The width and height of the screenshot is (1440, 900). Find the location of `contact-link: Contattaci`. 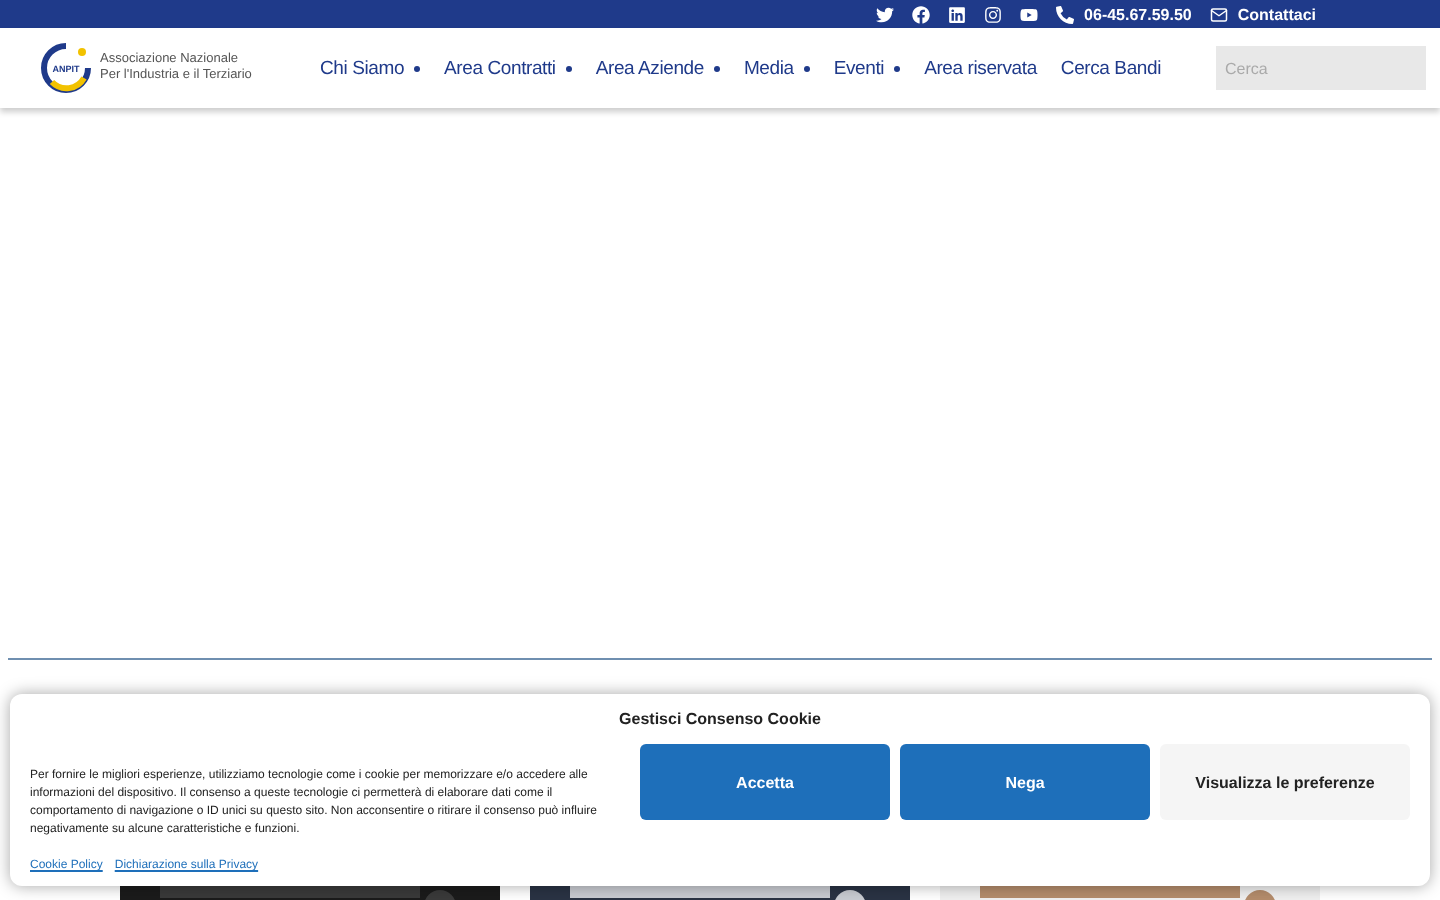

contact-link: Contattaci is located at coordinates (1276, 14).